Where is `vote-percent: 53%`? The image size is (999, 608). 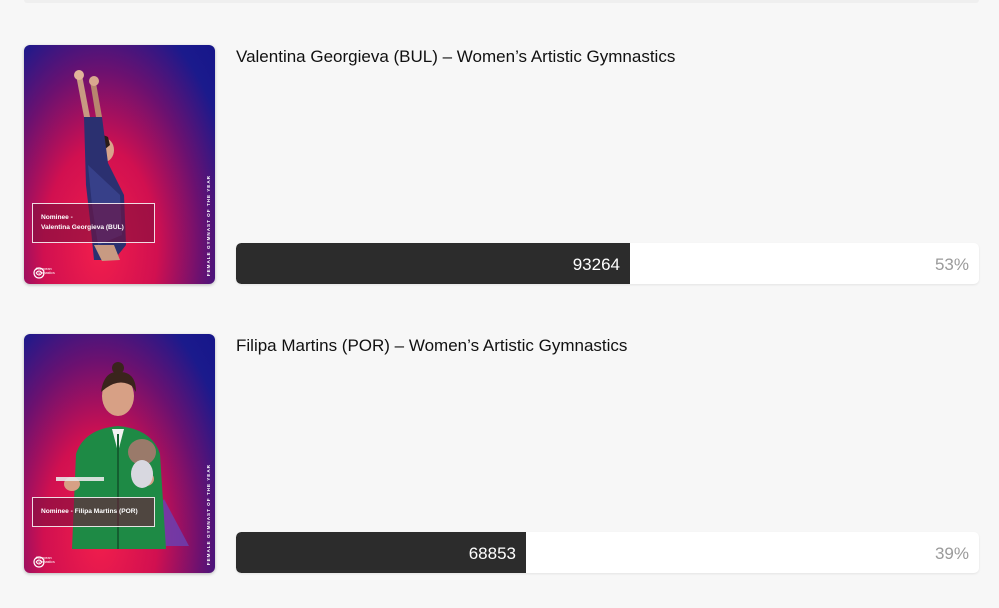 vote-percent: 53% is located at coordinates (951, 264).